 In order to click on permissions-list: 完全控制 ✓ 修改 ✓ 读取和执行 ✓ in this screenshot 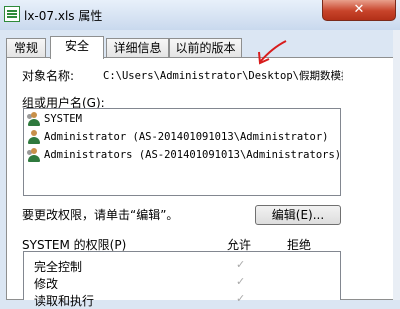, I will do `click(182, 279)`.